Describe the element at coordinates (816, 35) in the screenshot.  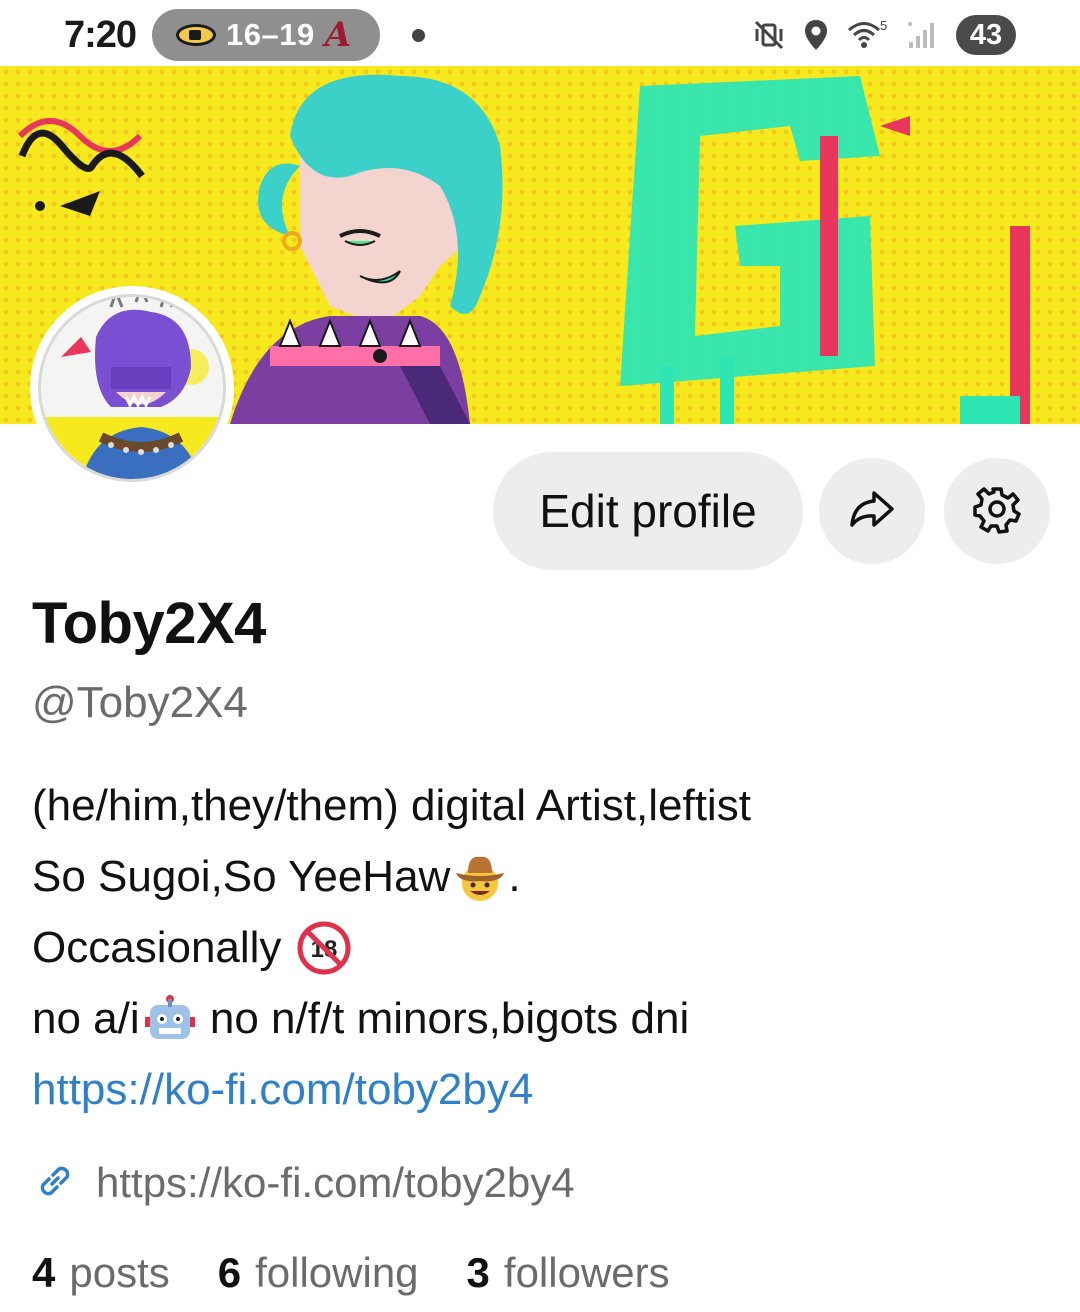
I see `location-icon` at that location.